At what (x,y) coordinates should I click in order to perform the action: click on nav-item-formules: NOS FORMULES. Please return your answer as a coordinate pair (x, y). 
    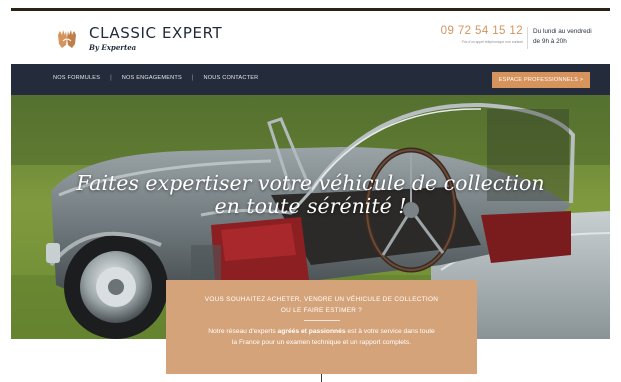
    Looking at the image, I should click on (76, 78).